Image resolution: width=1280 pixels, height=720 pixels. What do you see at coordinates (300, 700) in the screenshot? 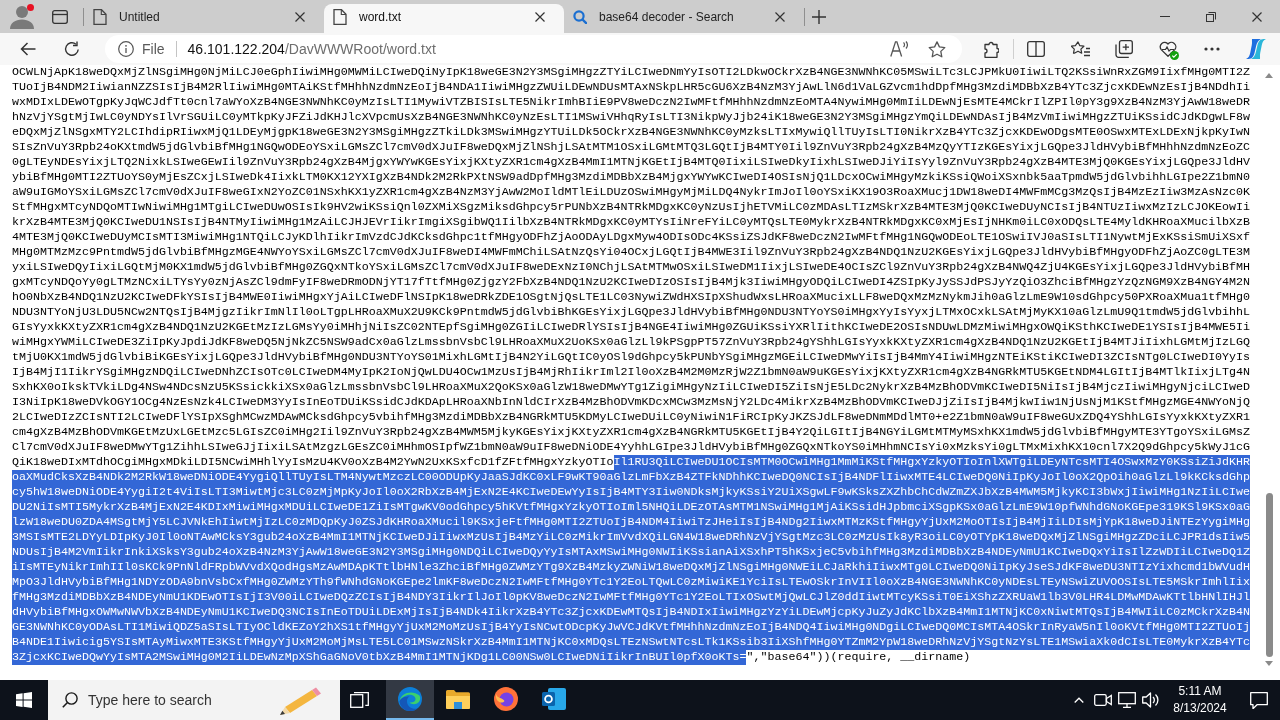
I see `pencil-icon` at bounding box center [300, 700].